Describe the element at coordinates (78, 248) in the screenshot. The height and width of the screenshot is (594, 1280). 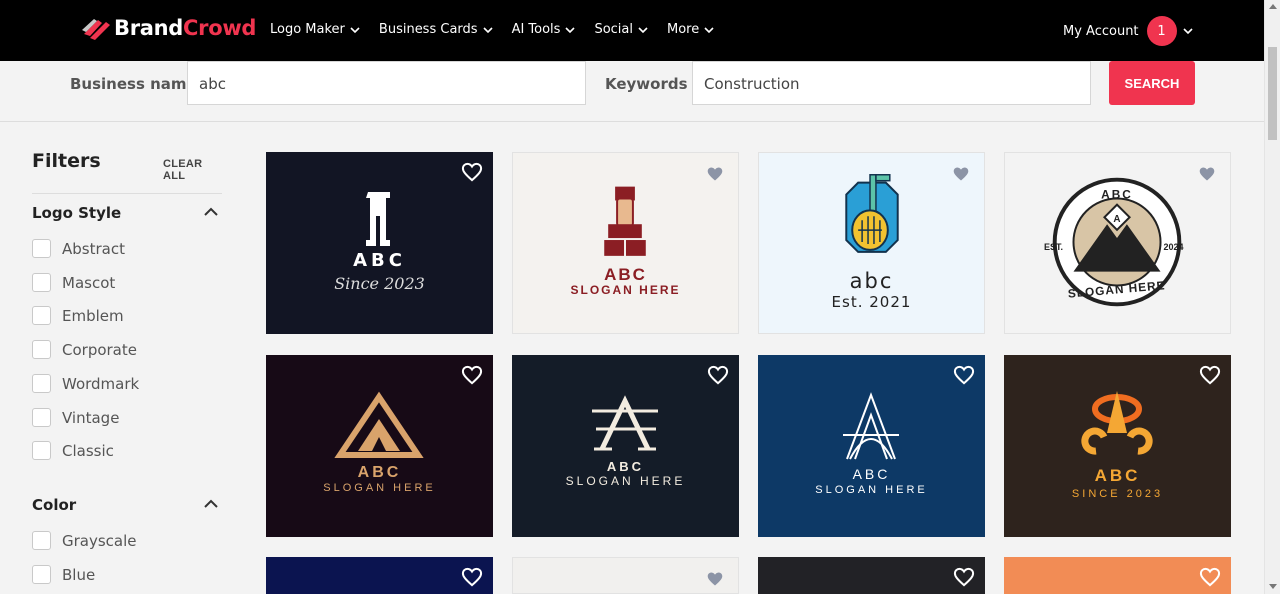
I see `filter-option-abstract: Abstract` at that location.